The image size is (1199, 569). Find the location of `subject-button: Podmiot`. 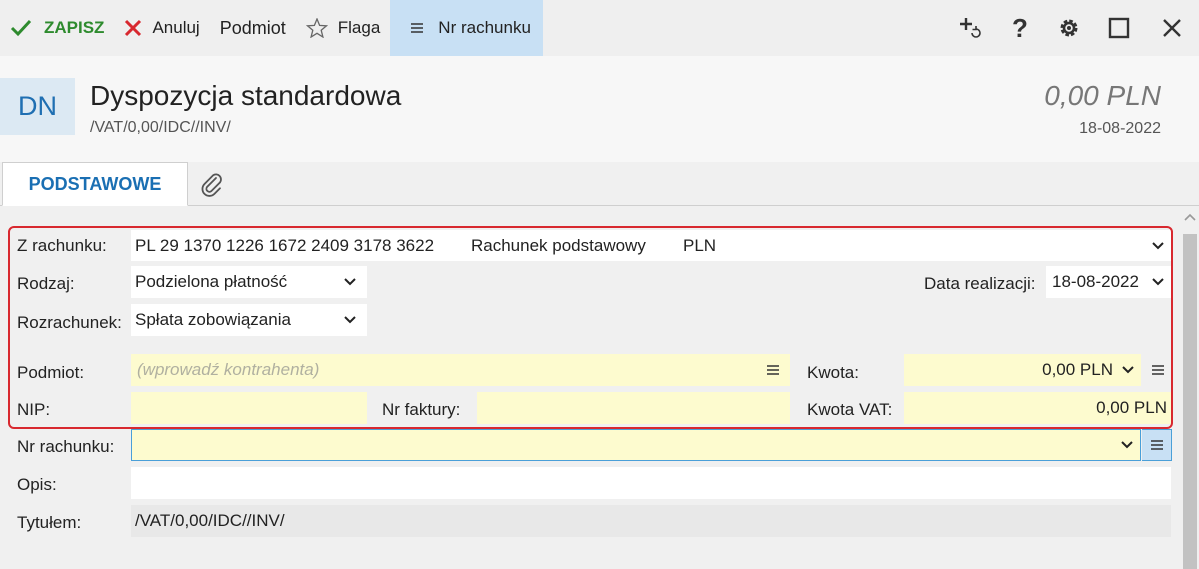

subject-button: Podmiot is located at coordinates (253, 28).